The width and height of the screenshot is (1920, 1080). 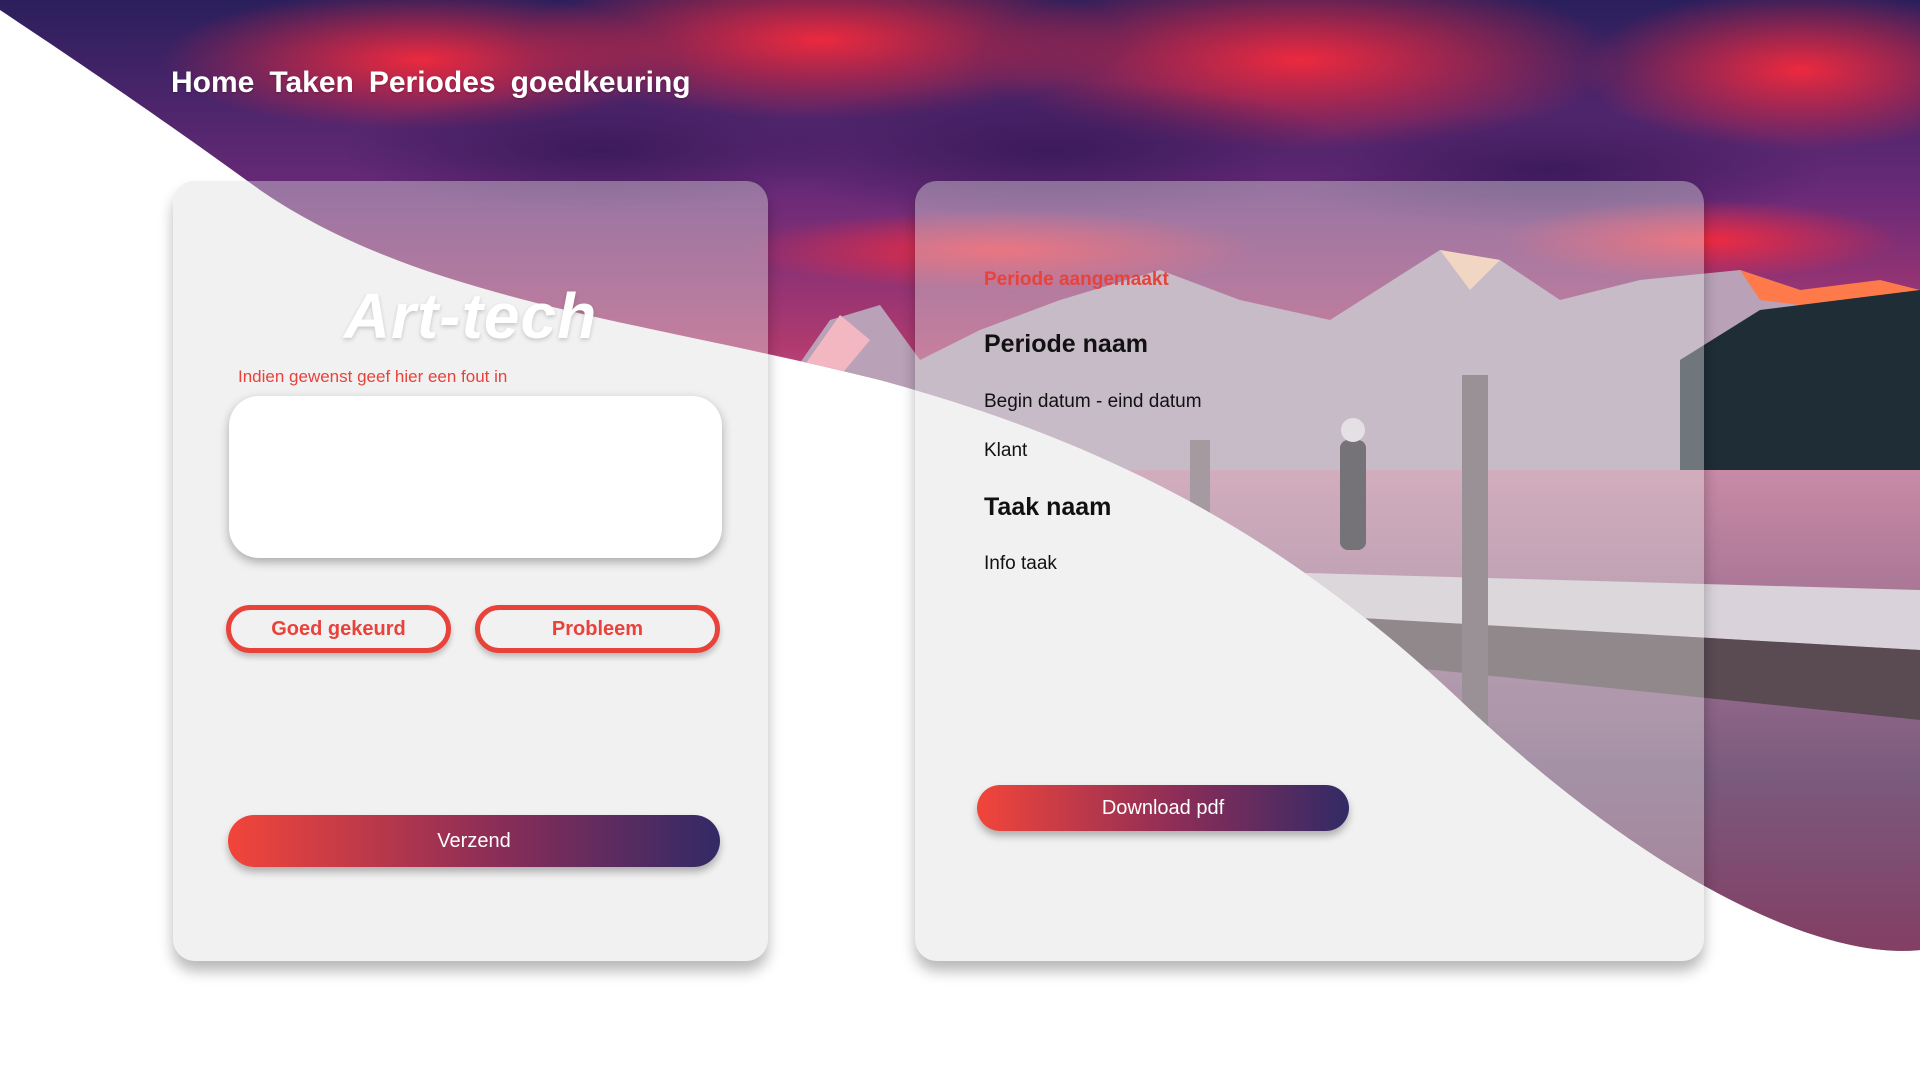 What do you see at coordinates (1006, 450) in the screenshot?
I see `client-text: Klant` at bounding box center [1006, 450].